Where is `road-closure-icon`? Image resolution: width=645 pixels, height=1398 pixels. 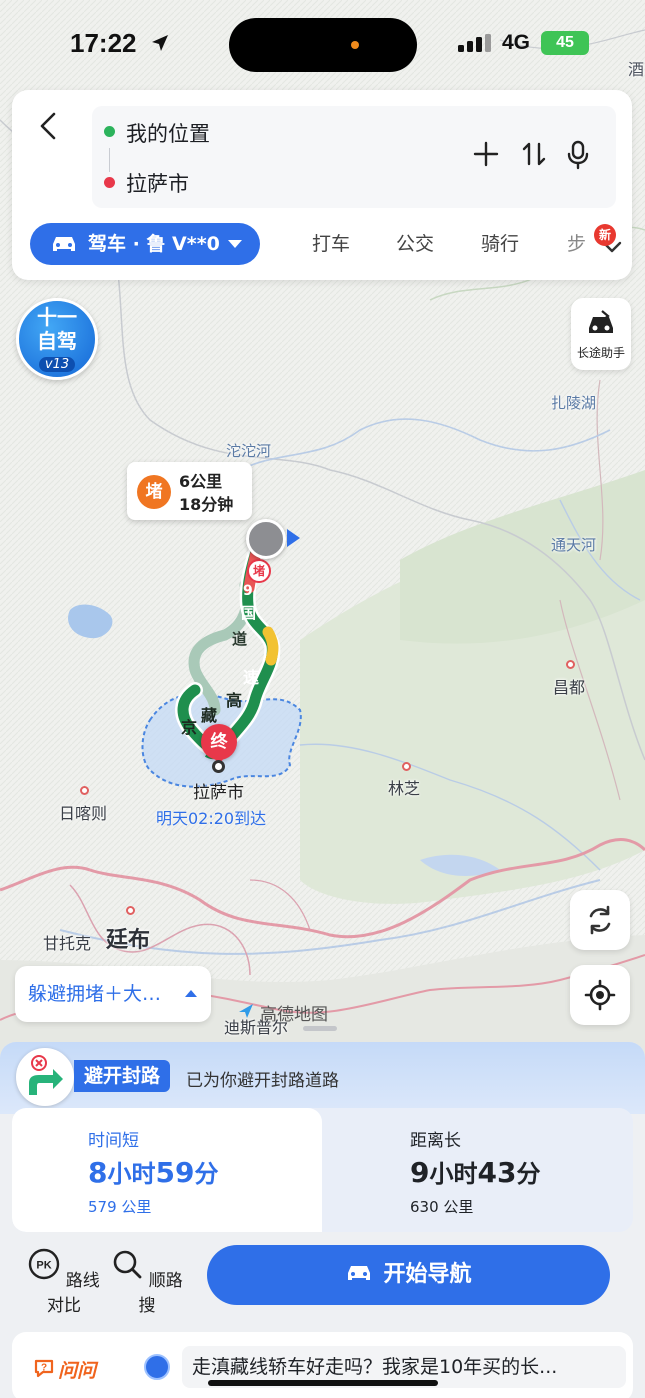
road-closure-icon is located at coordinates (45, 1077).